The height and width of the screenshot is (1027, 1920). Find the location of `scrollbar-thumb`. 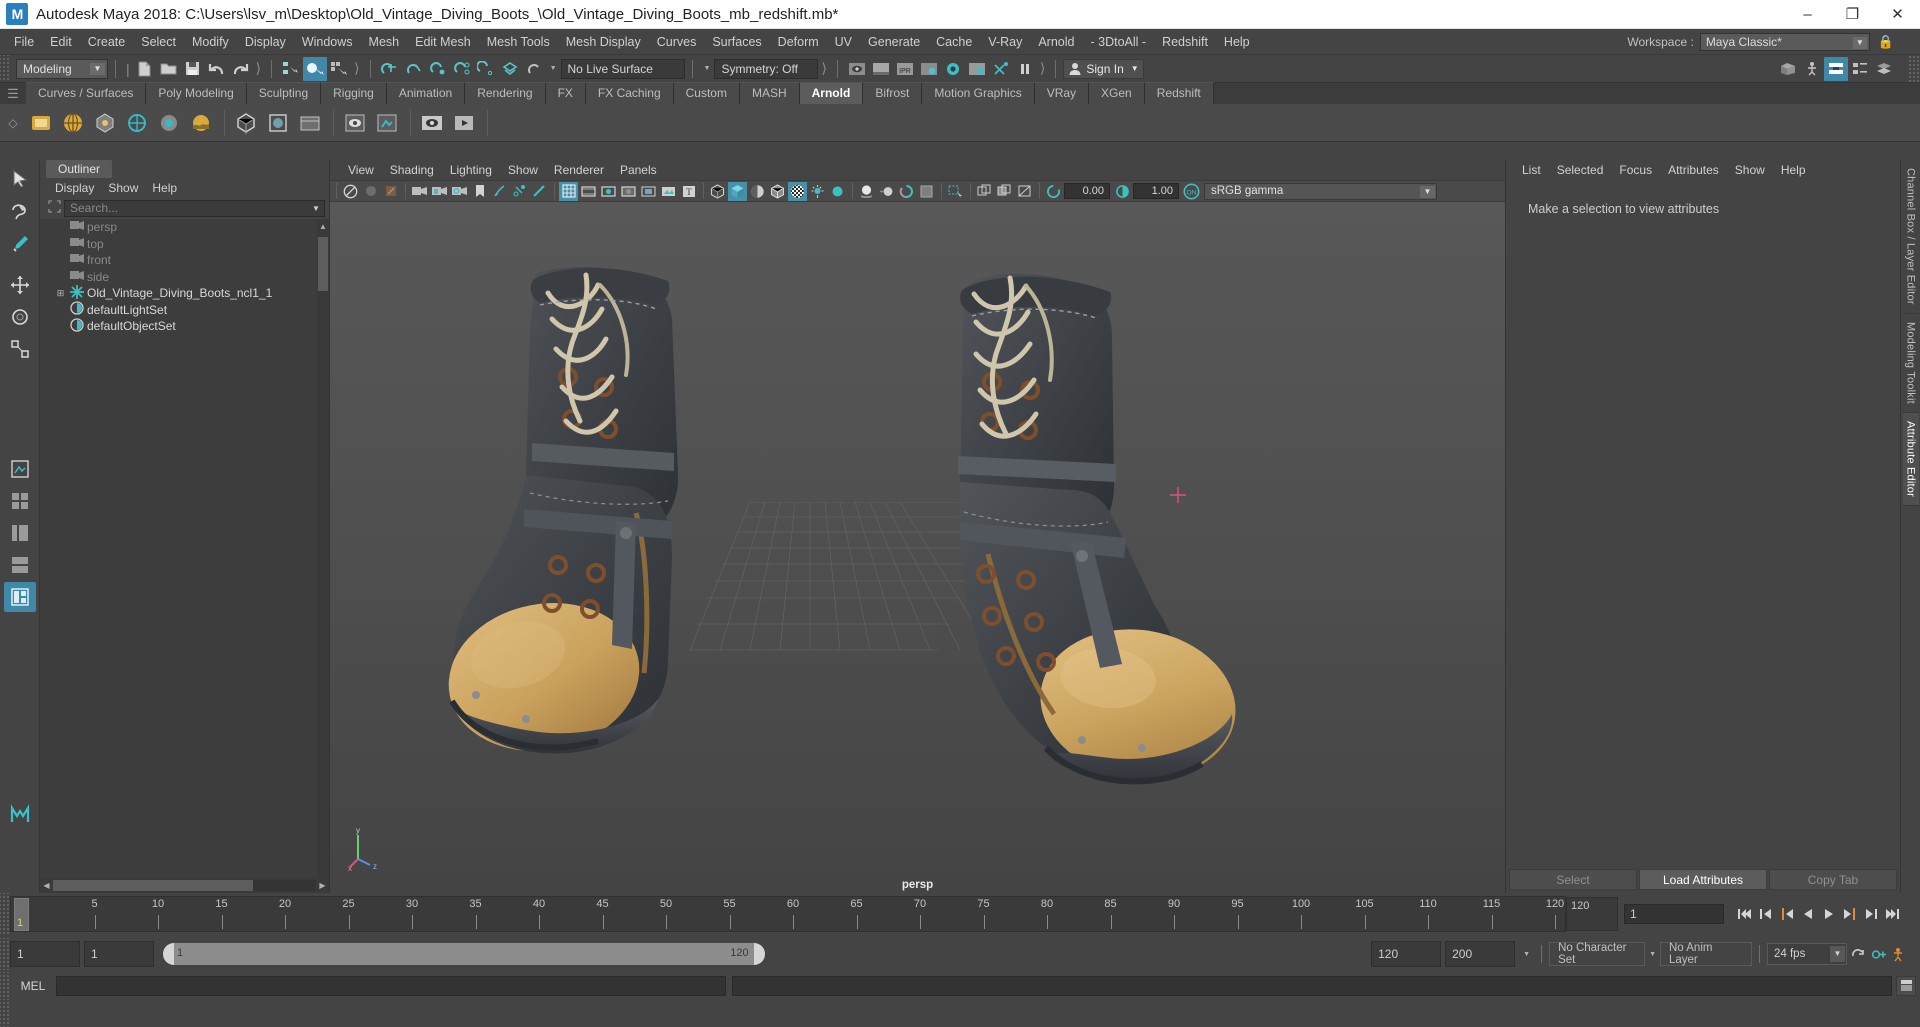

scrollbar-thumb is located at coordinates (323, 264).